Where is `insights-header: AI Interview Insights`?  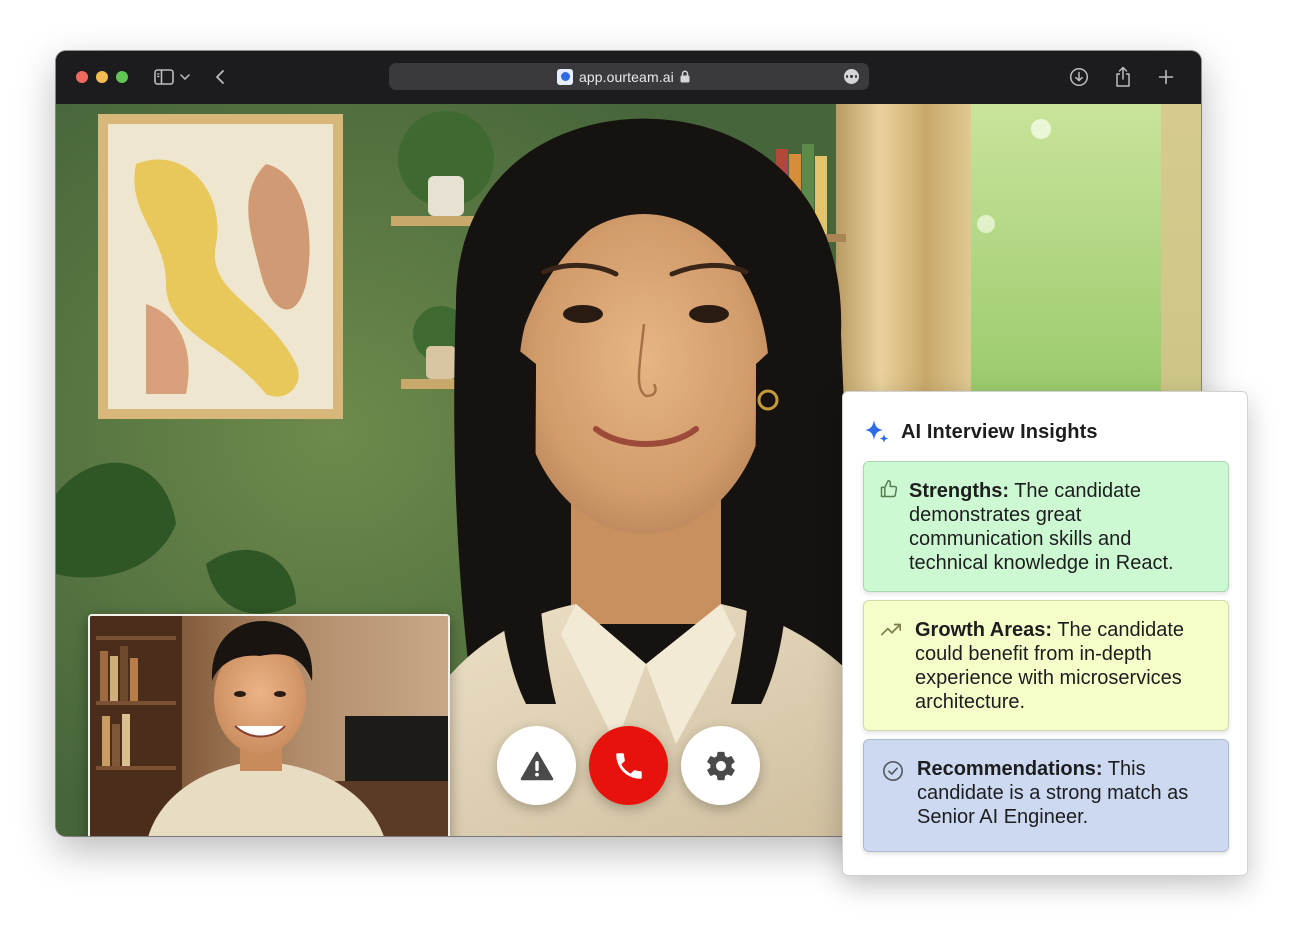
insights-header: AI Interview Insights is located at coordinates (980, 432).